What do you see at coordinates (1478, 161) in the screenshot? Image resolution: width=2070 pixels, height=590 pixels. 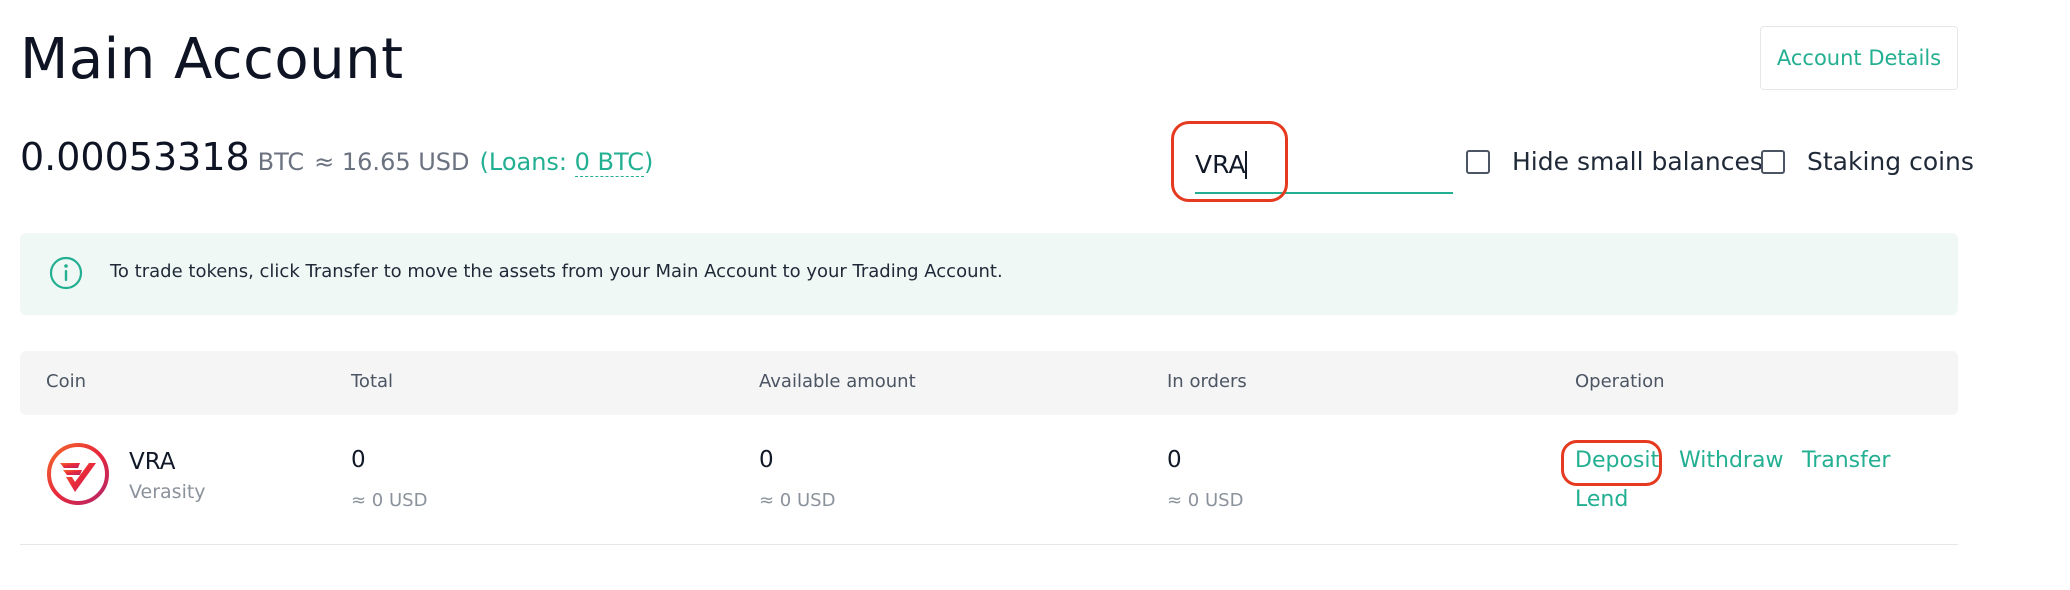 I see `hide-small-balances-checkbox` at bounding box center [1478, 161].